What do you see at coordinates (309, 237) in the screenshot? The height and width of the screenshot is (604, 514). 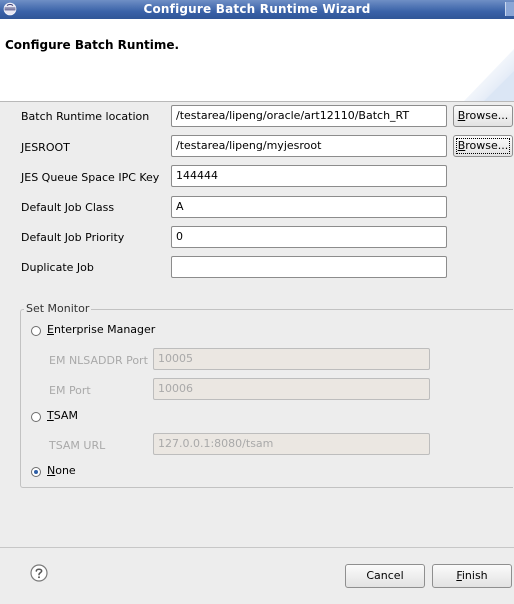 I see `default-job-priority-input: 0` at bounding box center [309, 237].